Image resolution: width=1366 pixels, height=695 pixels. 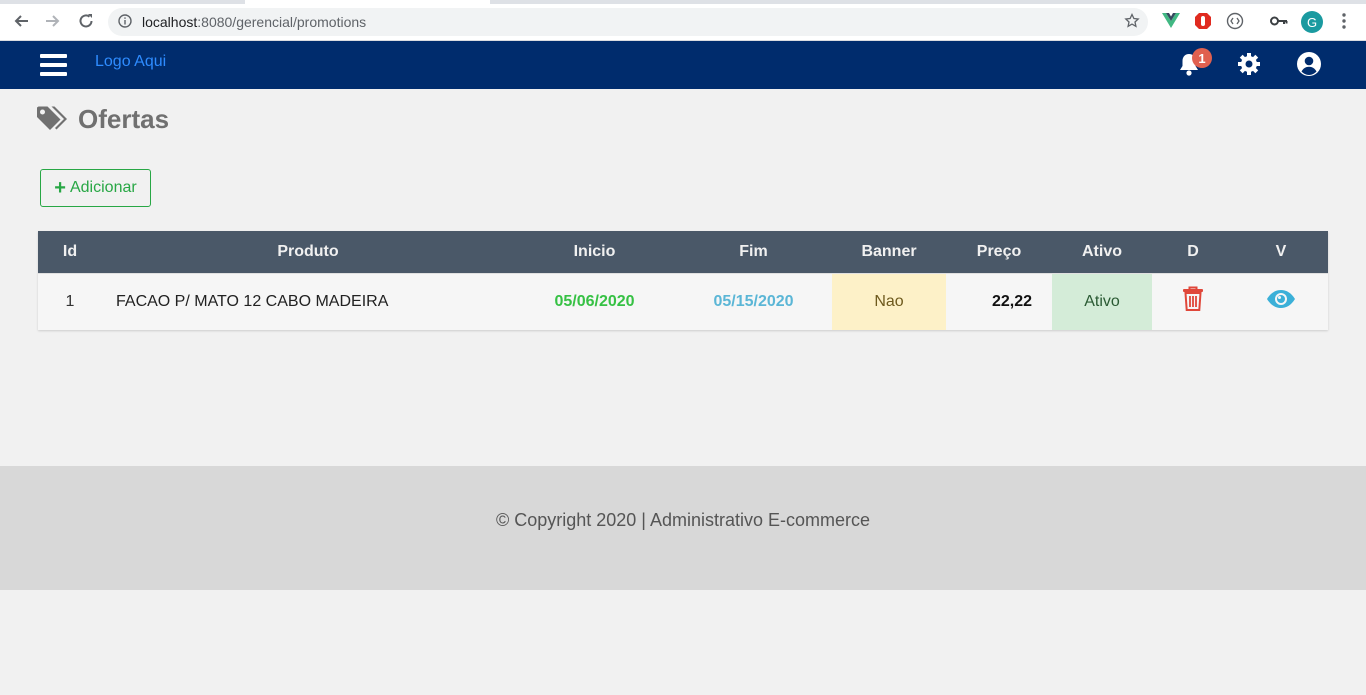 I want to click on forward-button, so click(x=53, y=21).